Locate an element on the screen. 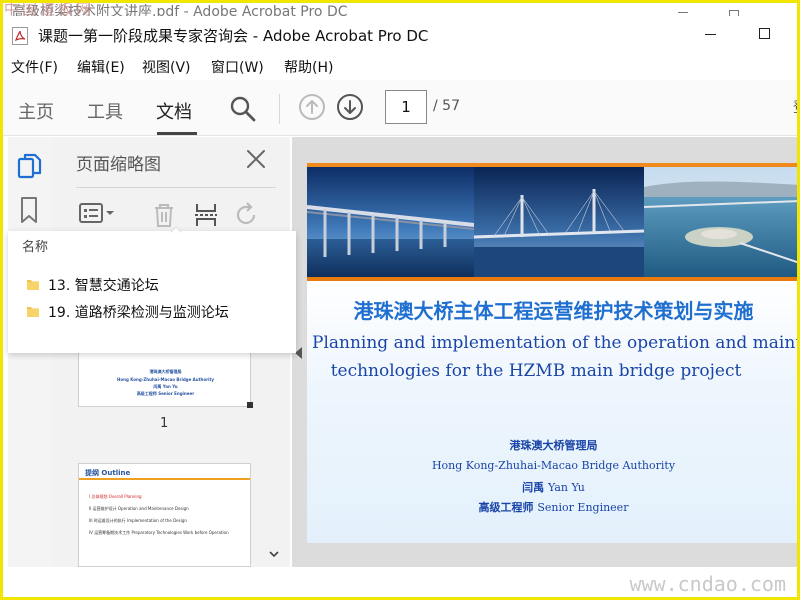 The width and height of the screenshot is (800, 600). page-thumbnails-icon is located at coordinates (30, 166).